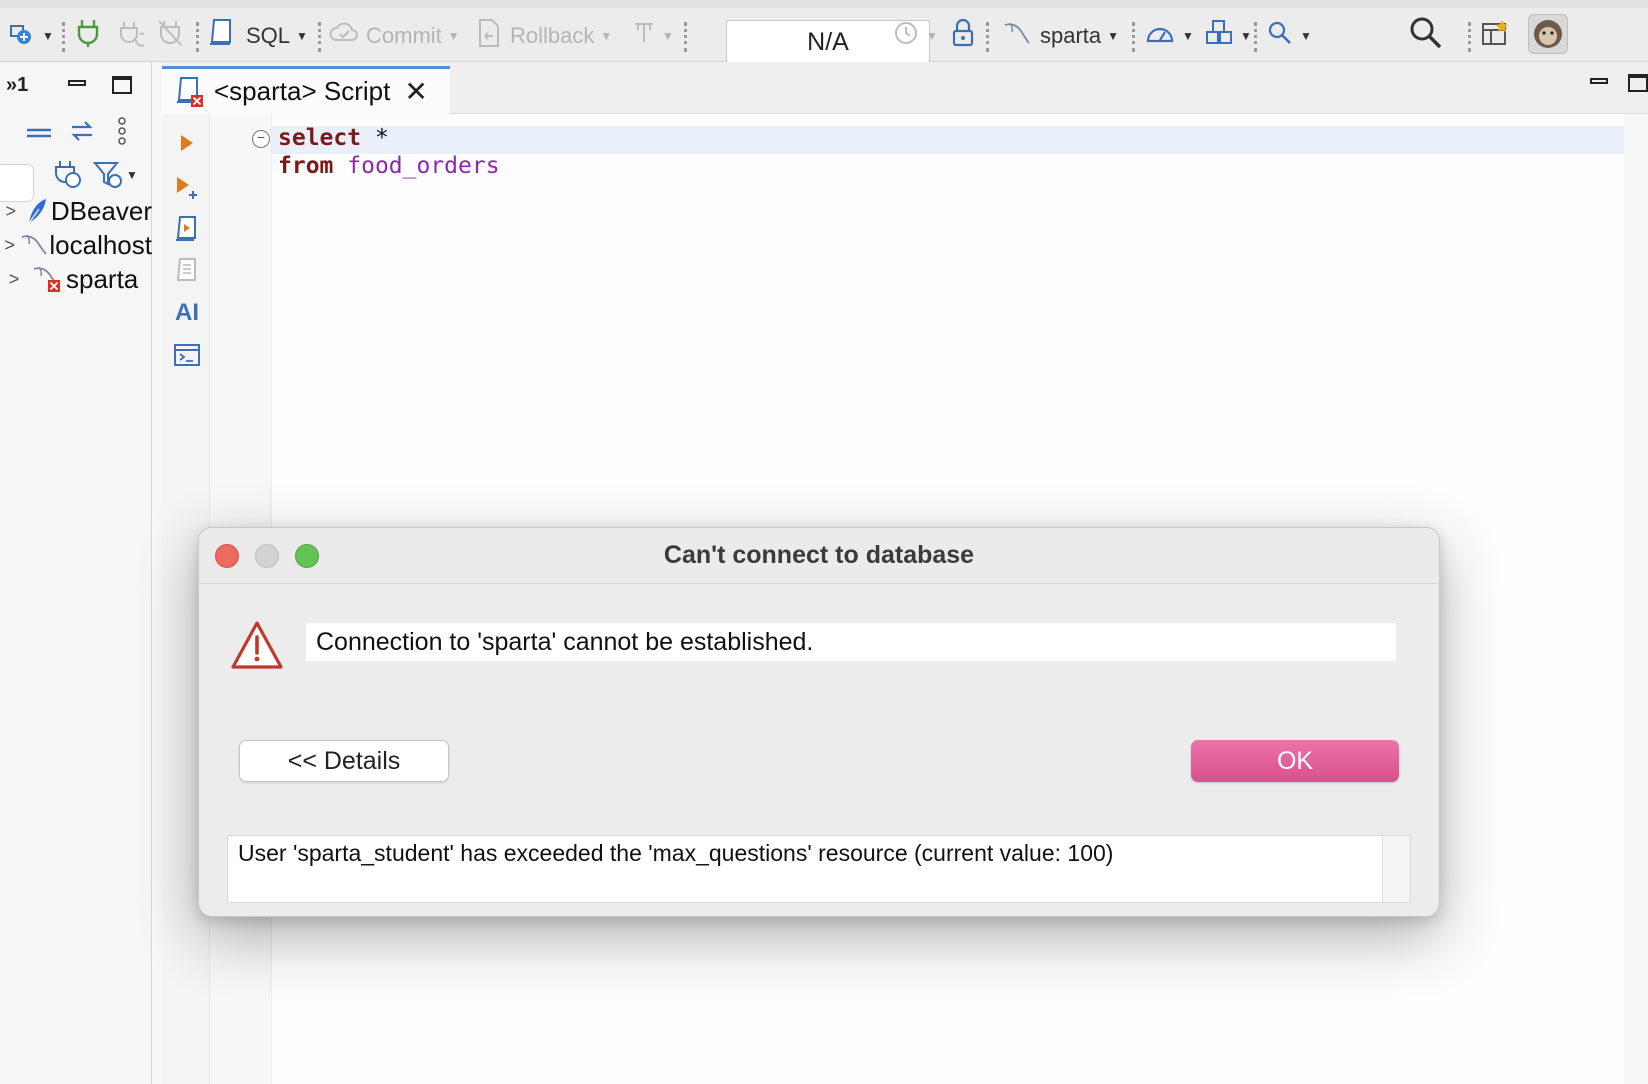  I want to click on warning-icon, so click(257, 645).